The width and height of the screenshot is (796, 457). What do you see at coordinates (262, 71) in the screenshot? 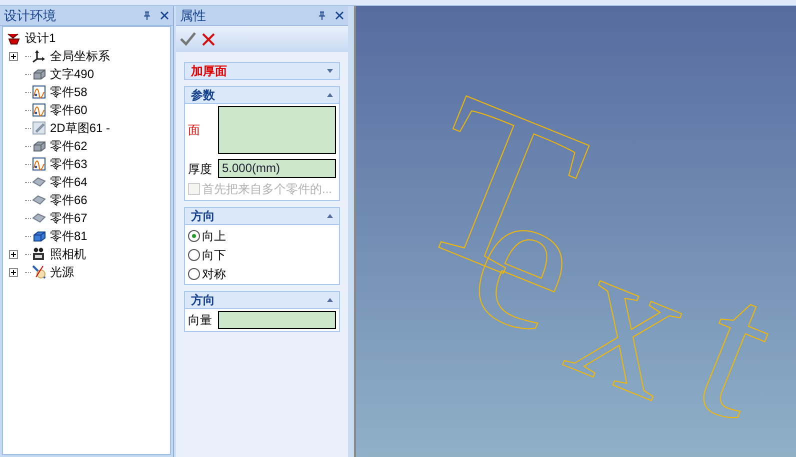
I see `section-header: 加厚面` at bounding box center [262, 71].